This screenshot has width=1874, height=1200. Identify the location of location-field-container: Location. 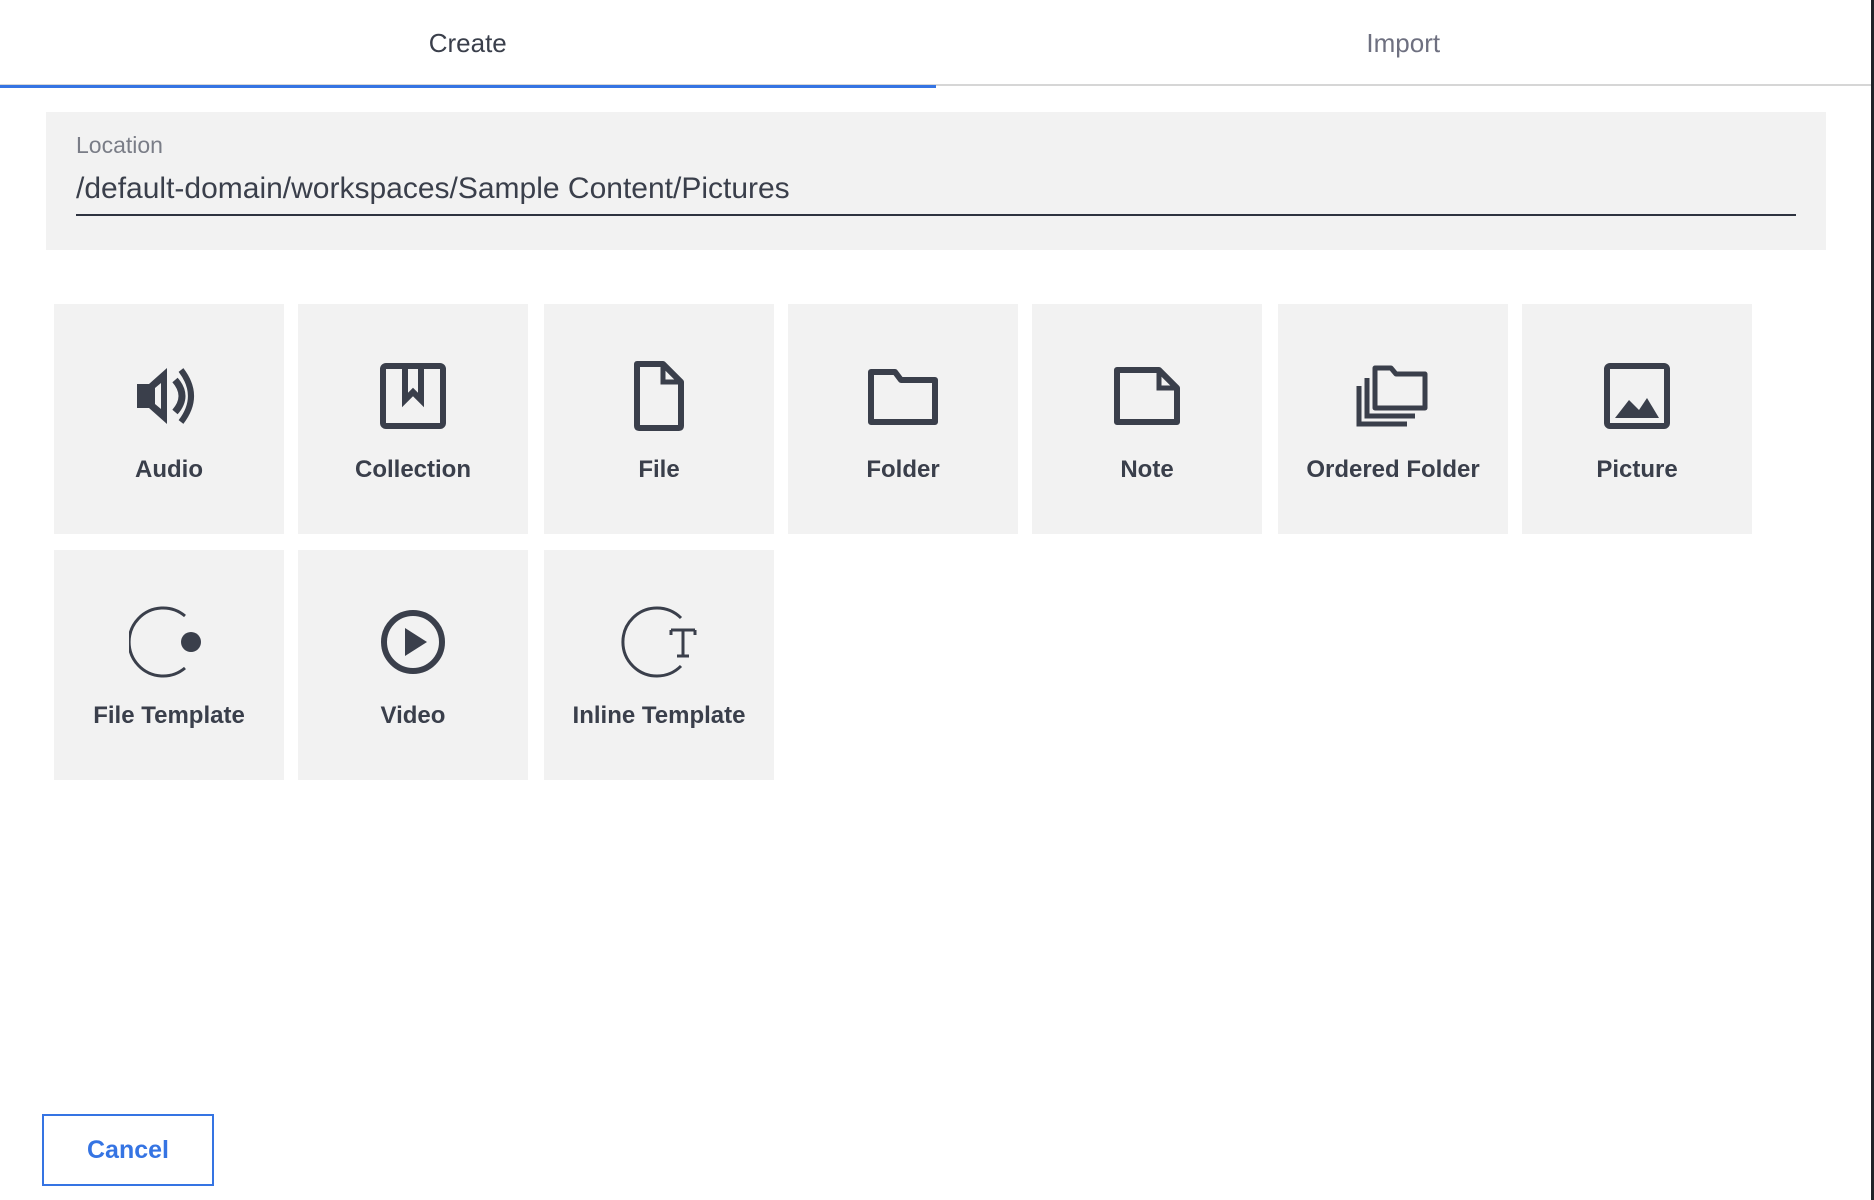
(936, 181).